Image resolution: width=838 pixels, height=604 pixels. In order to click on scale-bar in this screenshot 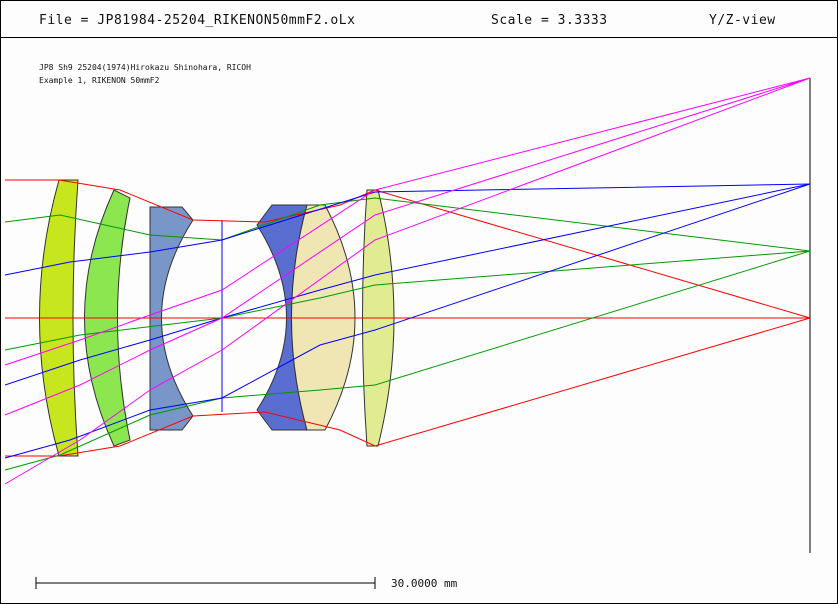, I will do `click(205, 583)`.